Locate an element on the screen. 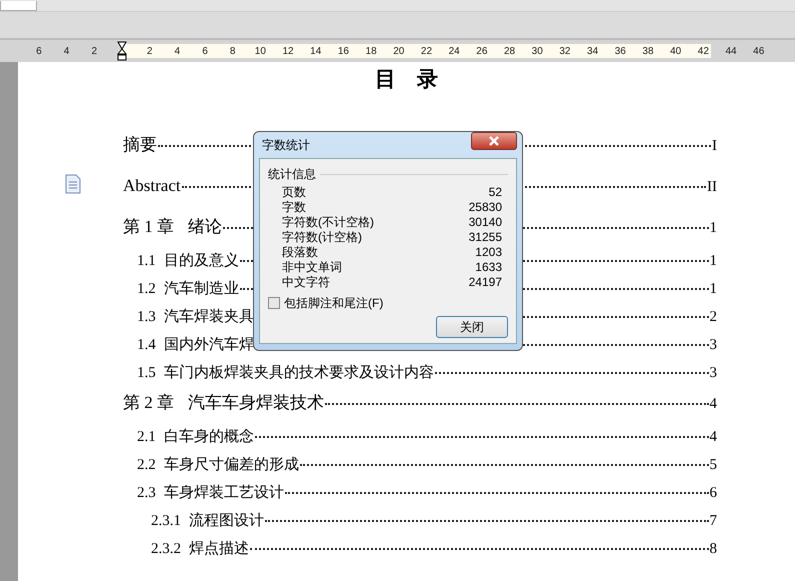  dialog-title: 字数统计 is located at coordinates (286, 145).